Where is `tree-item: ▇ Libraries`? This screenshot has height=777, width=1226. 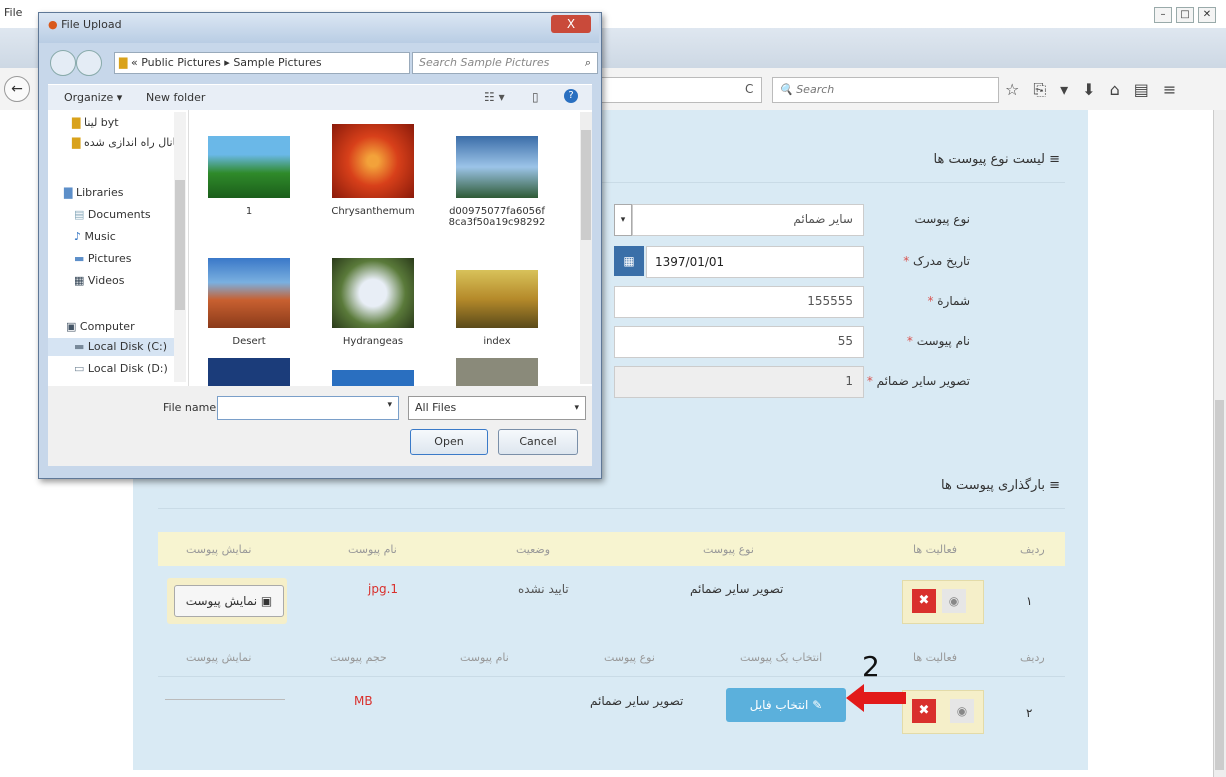
tree-item: ▇ Libraries is located at coordinates (93, 192).